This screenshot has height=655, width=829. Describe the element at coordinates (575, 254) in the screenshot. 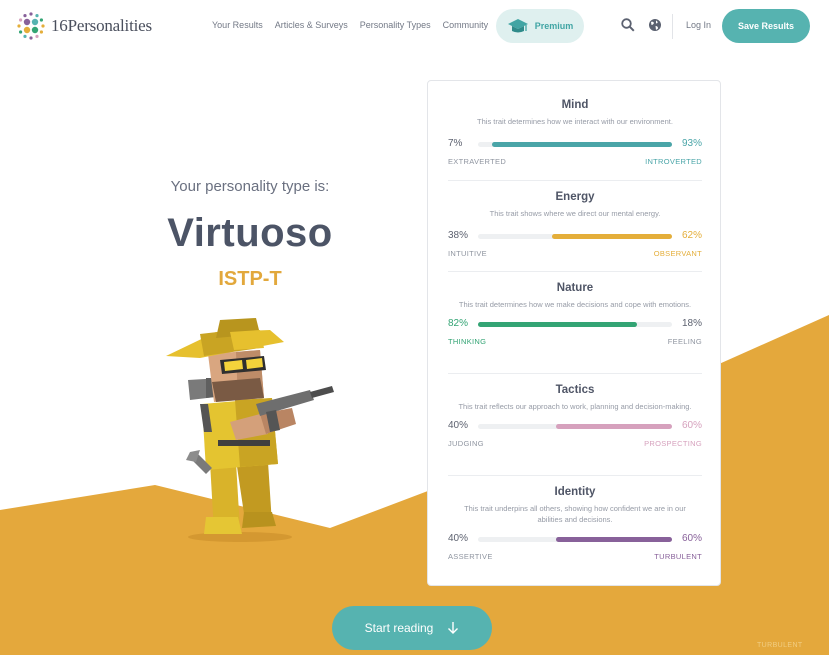

I see `trait-labels: INTUITIVE OBSERVANT` at that location.